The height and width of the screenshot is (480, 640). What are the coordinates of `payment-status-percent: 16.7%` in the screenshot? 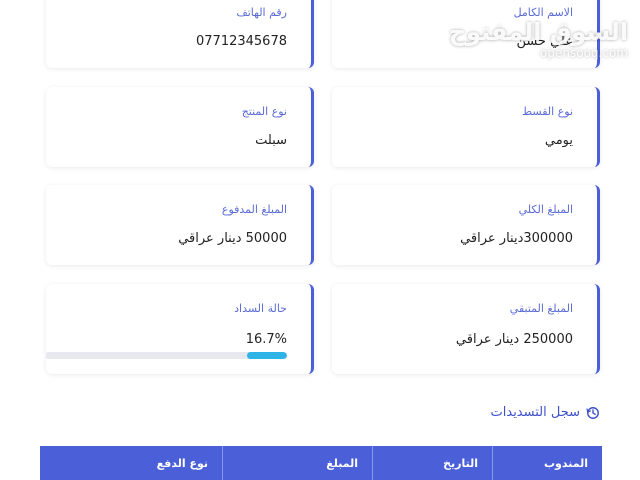 It's located at (266, 339).